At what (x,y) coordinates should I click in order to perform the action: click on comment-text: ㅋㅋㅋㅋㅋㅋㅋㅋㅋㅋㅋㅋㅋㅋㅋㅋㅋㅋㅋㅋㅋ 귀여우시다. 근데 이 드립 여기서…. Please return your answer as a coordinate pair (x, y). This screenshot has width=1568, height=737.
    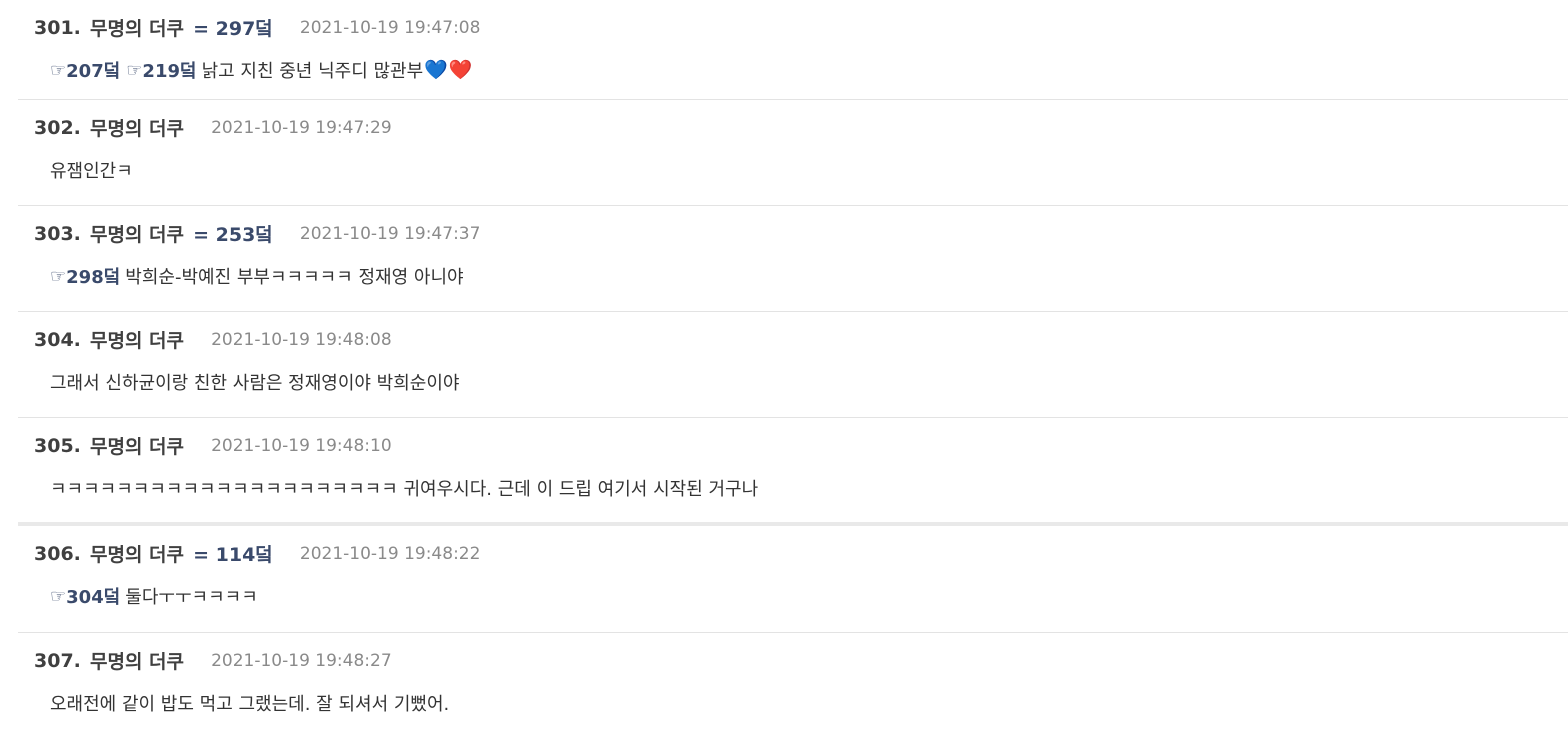
    Looking at the image, I should click on (404, 489).